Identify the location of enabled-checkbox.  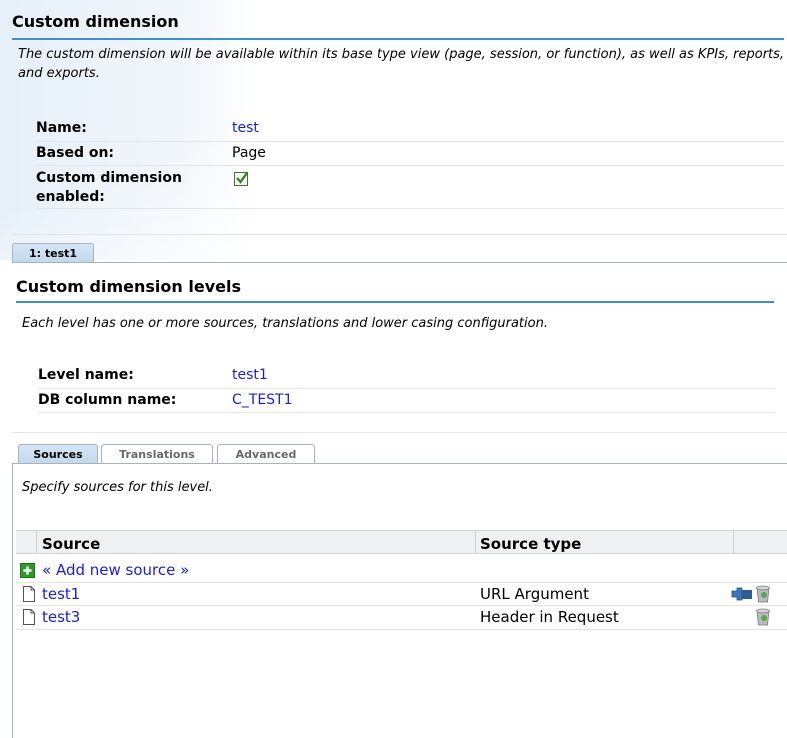
(241, 179).